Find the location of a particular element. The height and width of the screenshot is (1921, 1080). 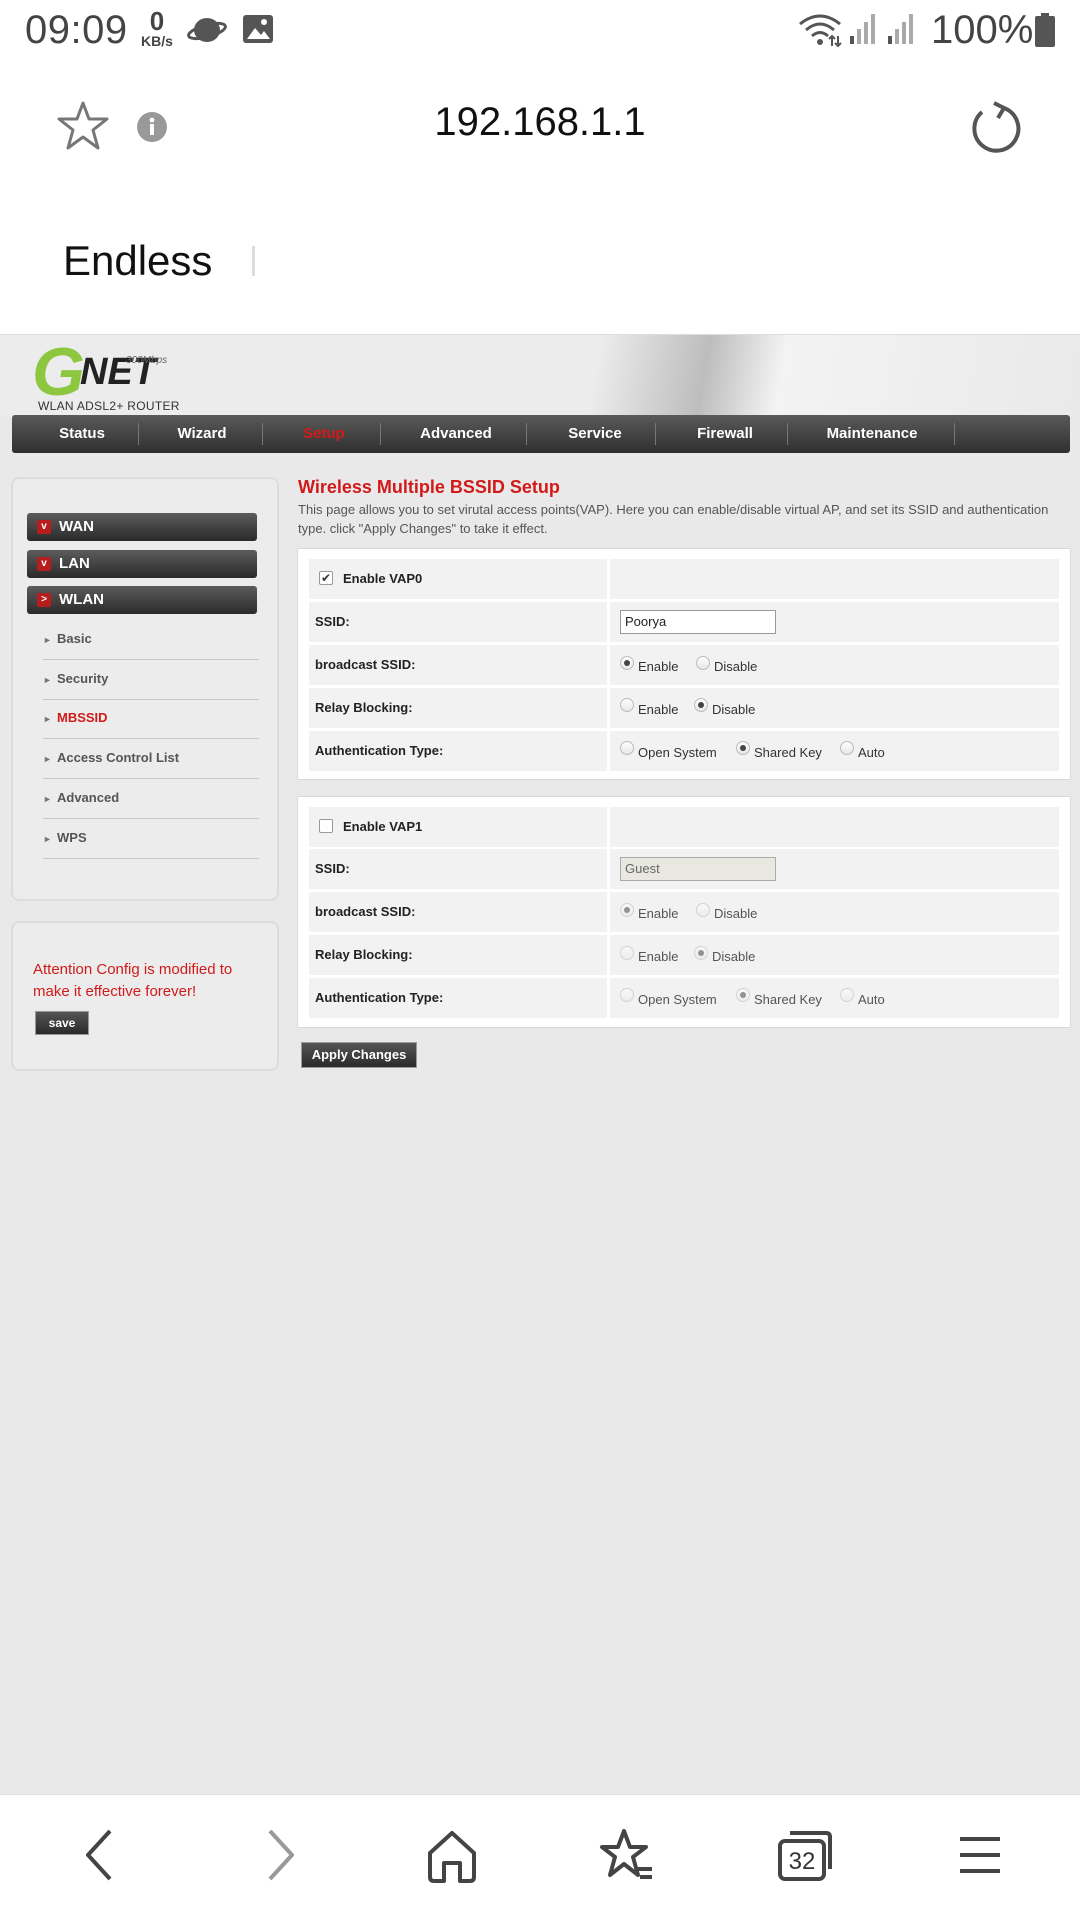

bottom-navigation: 32 is located at coordinates (540, 1857).